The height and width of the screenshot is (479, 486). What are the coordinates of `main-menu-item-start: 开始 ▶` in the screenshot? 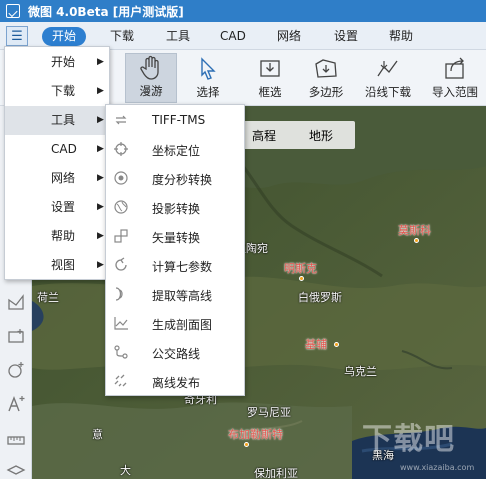 It's located at (57, 62).